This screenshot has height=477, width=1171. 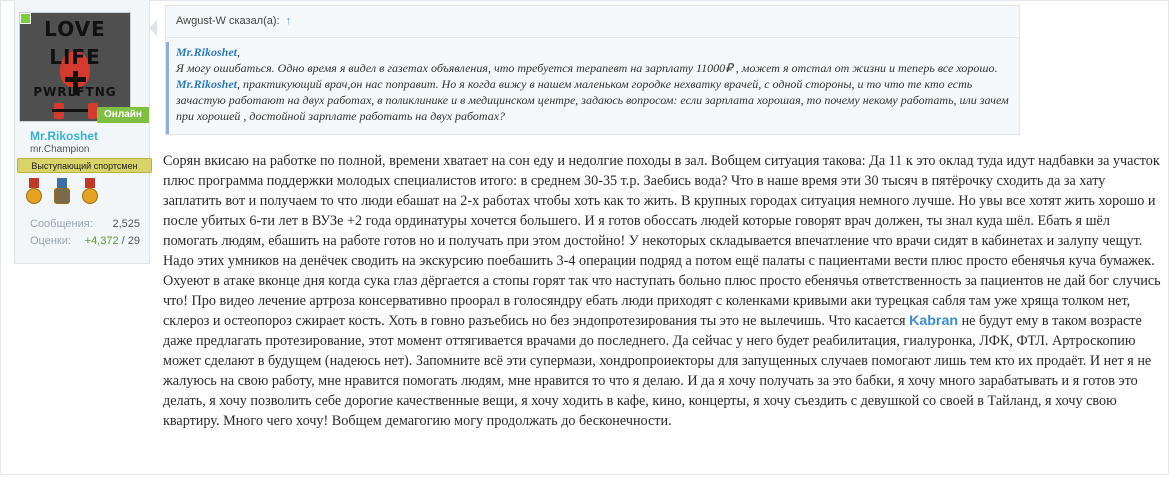 What do you see at coordinates (129, 241) in the screenshot?
I see `ratings-rest: / 29` at bounding box center [129, 241].